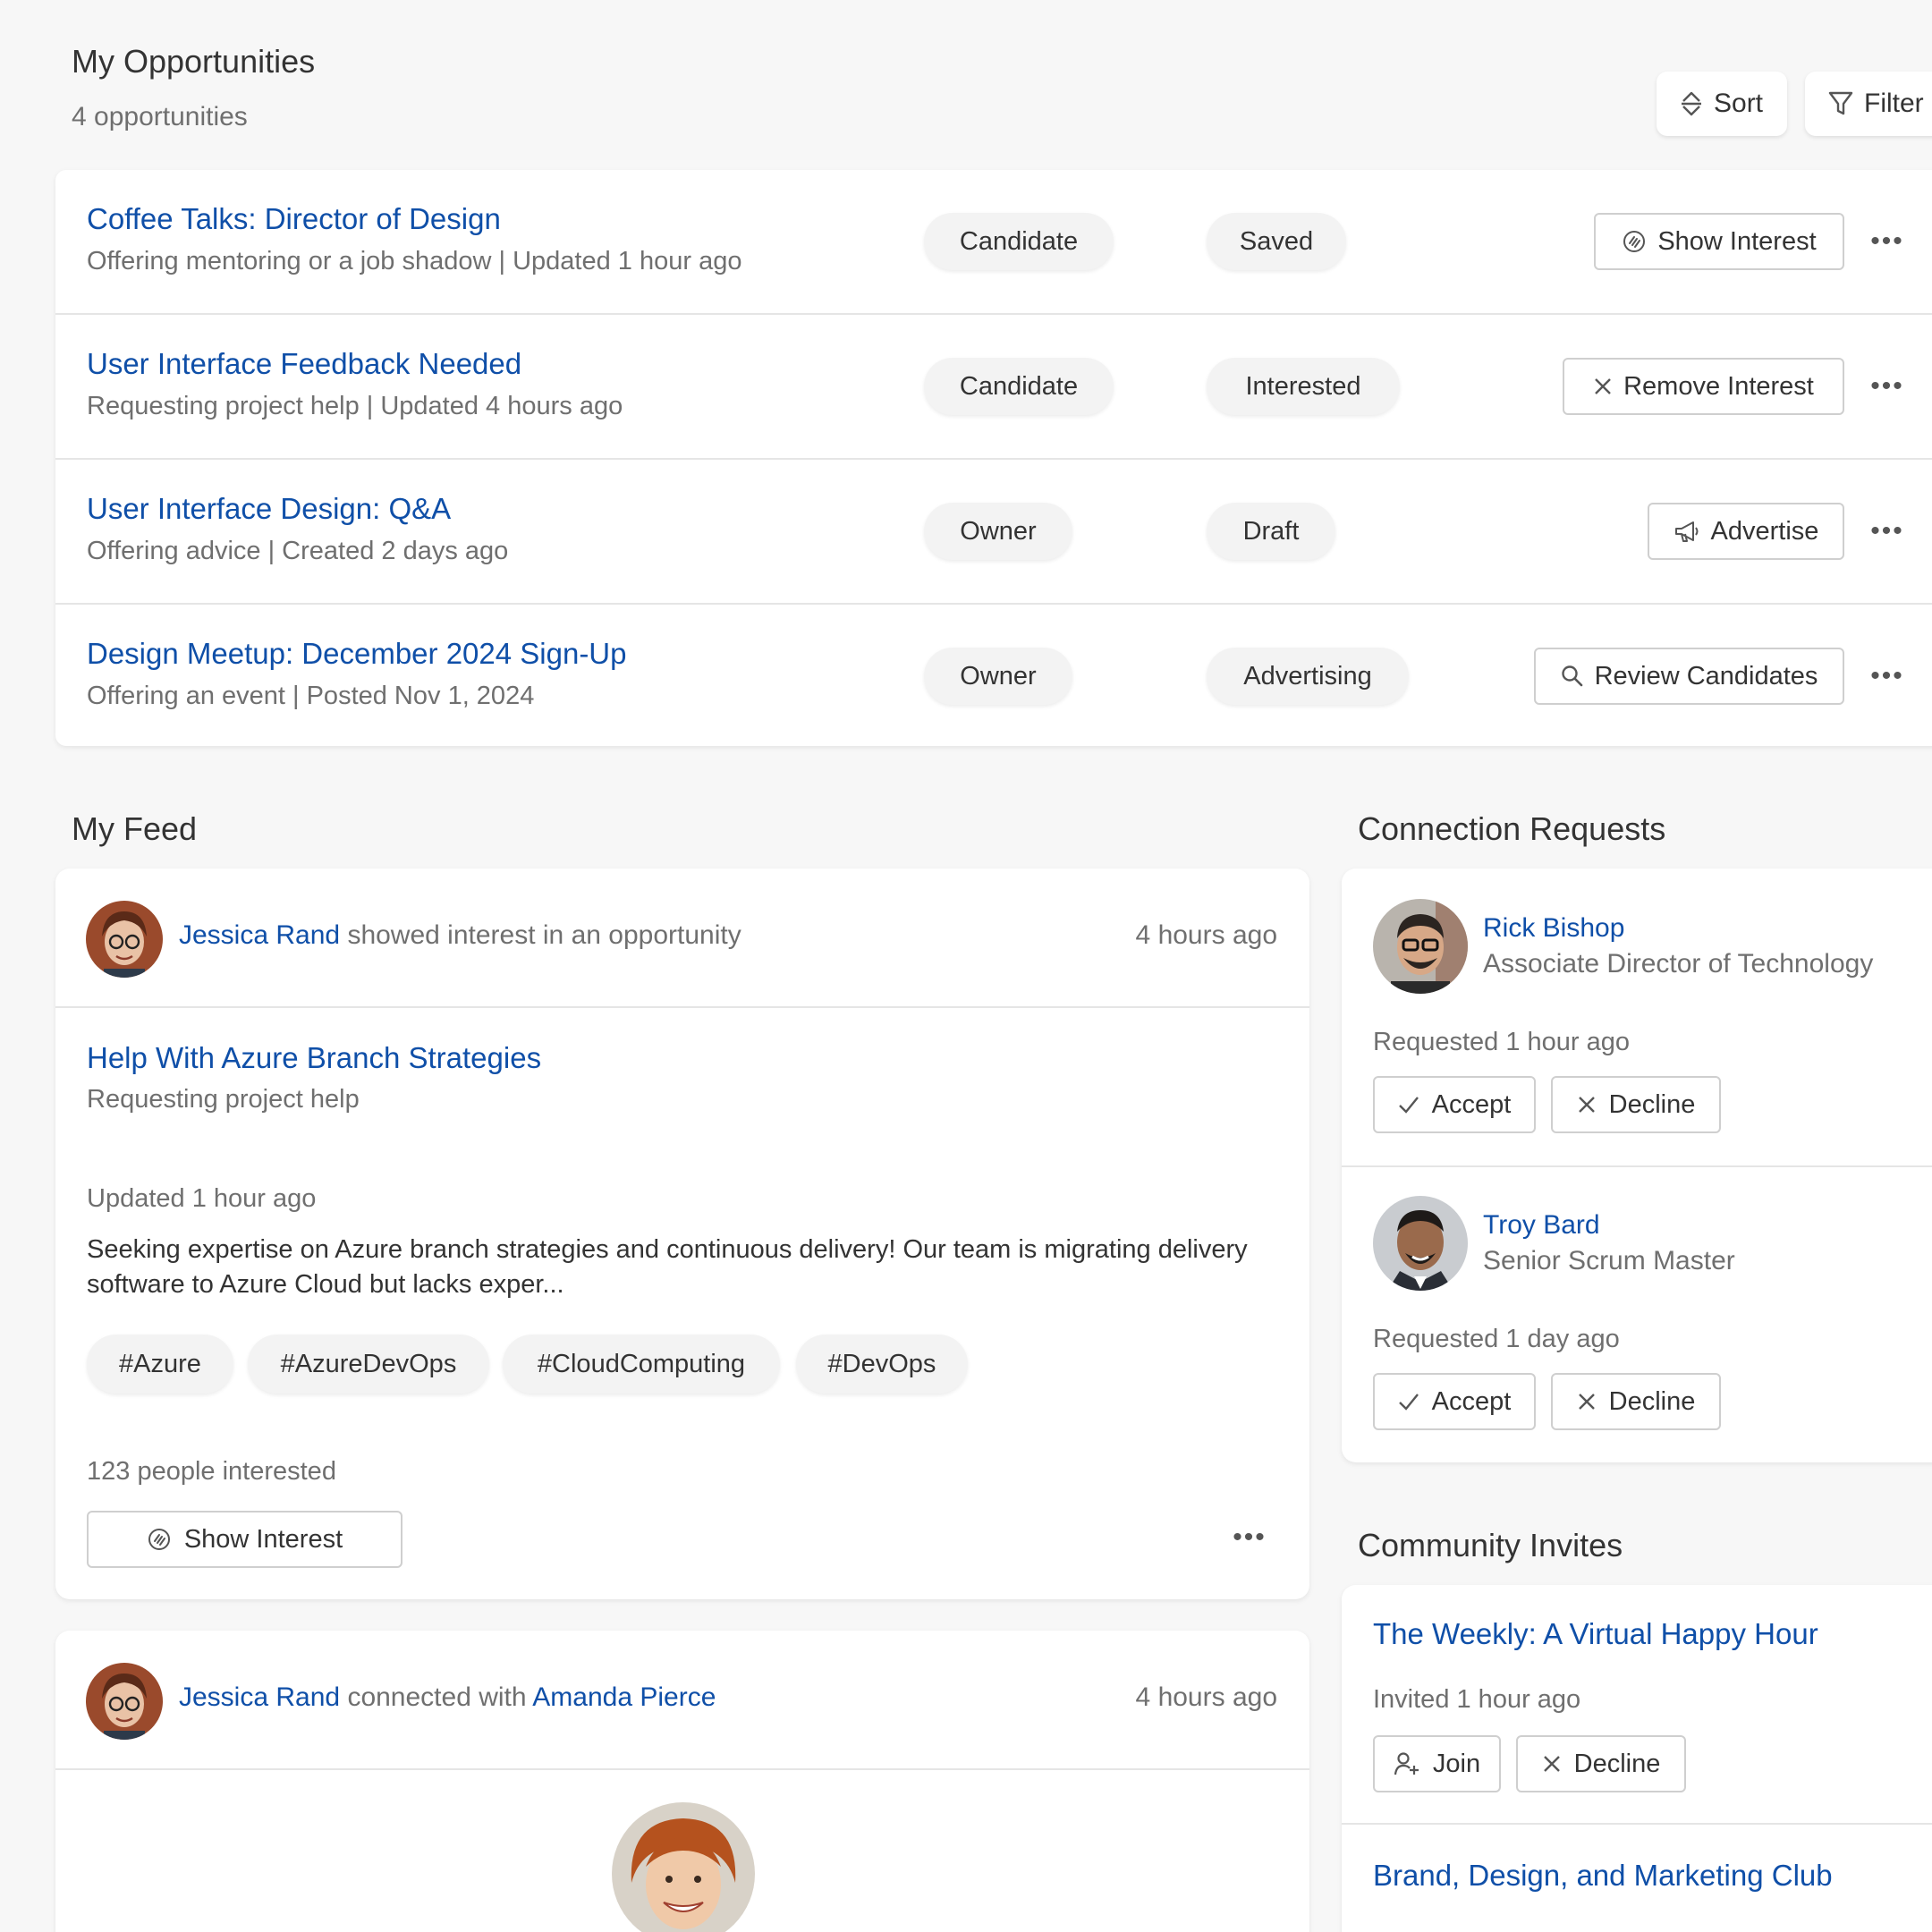 The height and width of the screenshot is (1932, 1932). Describe the element at coordinates (269, 509) in the screenshot. I see `opportunity-title-link: User Interface Design: Q&A` at that location.